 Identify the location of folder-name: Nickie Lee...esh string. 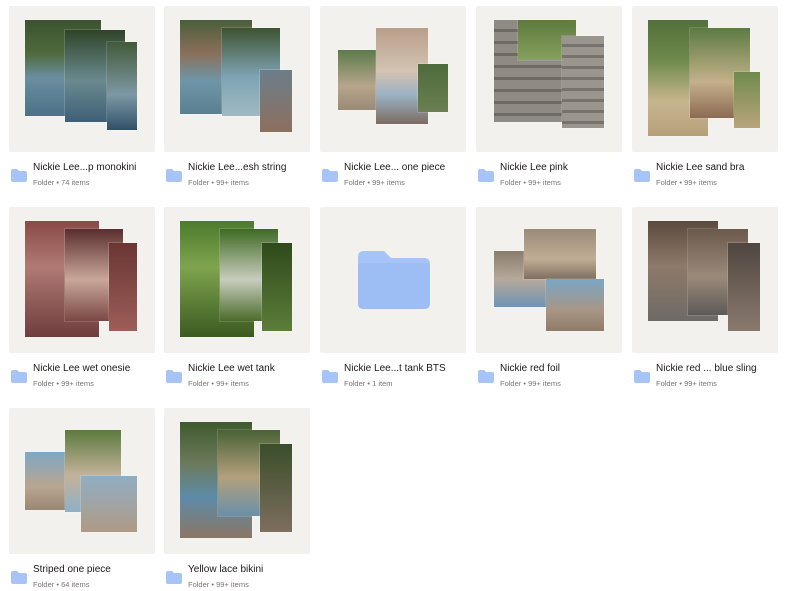
(249, 167).